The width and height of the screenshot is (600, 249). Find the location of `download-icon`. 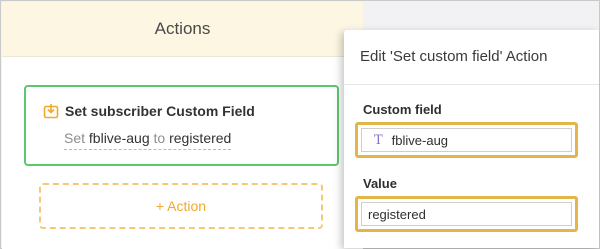

download-icon is located at coordinates (51, 111).